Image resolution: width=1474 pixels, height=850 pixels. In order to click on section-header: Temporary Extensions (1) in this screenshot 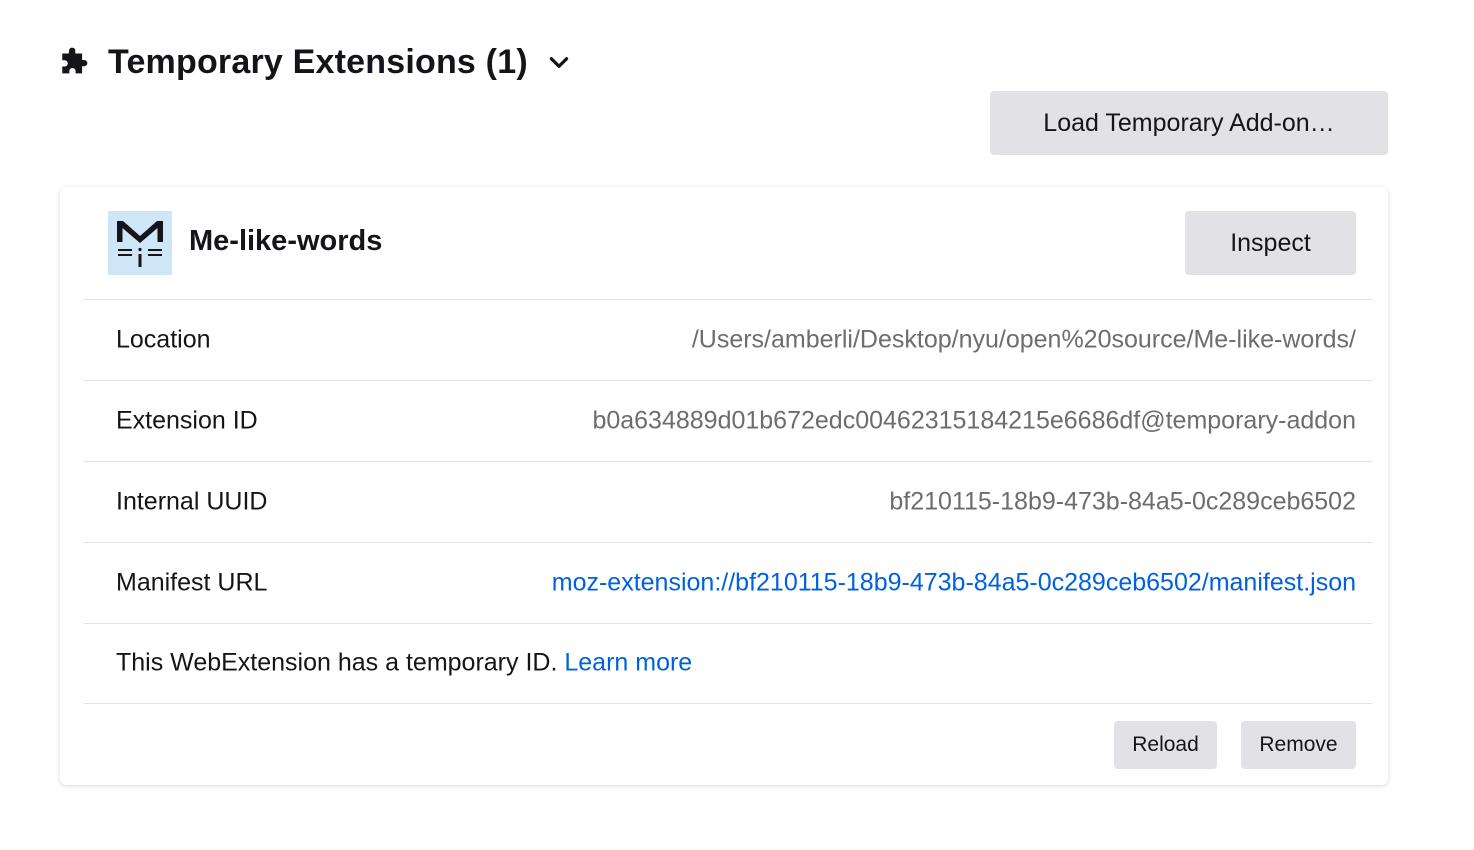, I will do `click(315, 62)`.